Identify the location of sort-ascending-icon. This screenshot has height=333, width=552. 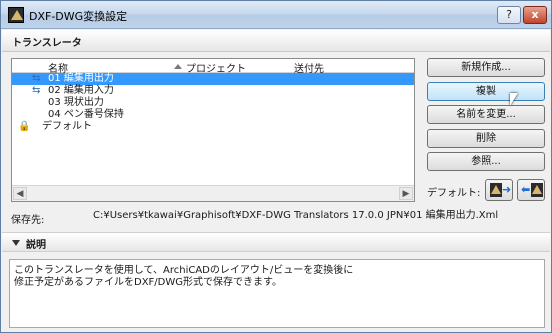
(178, 66).